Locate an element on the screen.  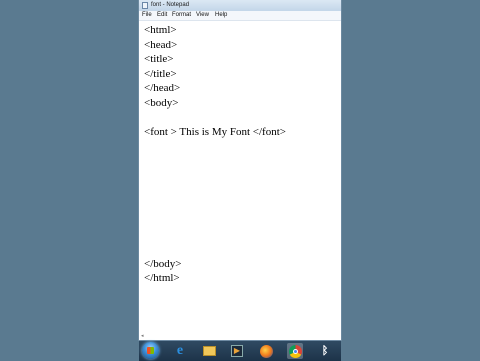
windows-start-icon is located at coordinates (150, 350).